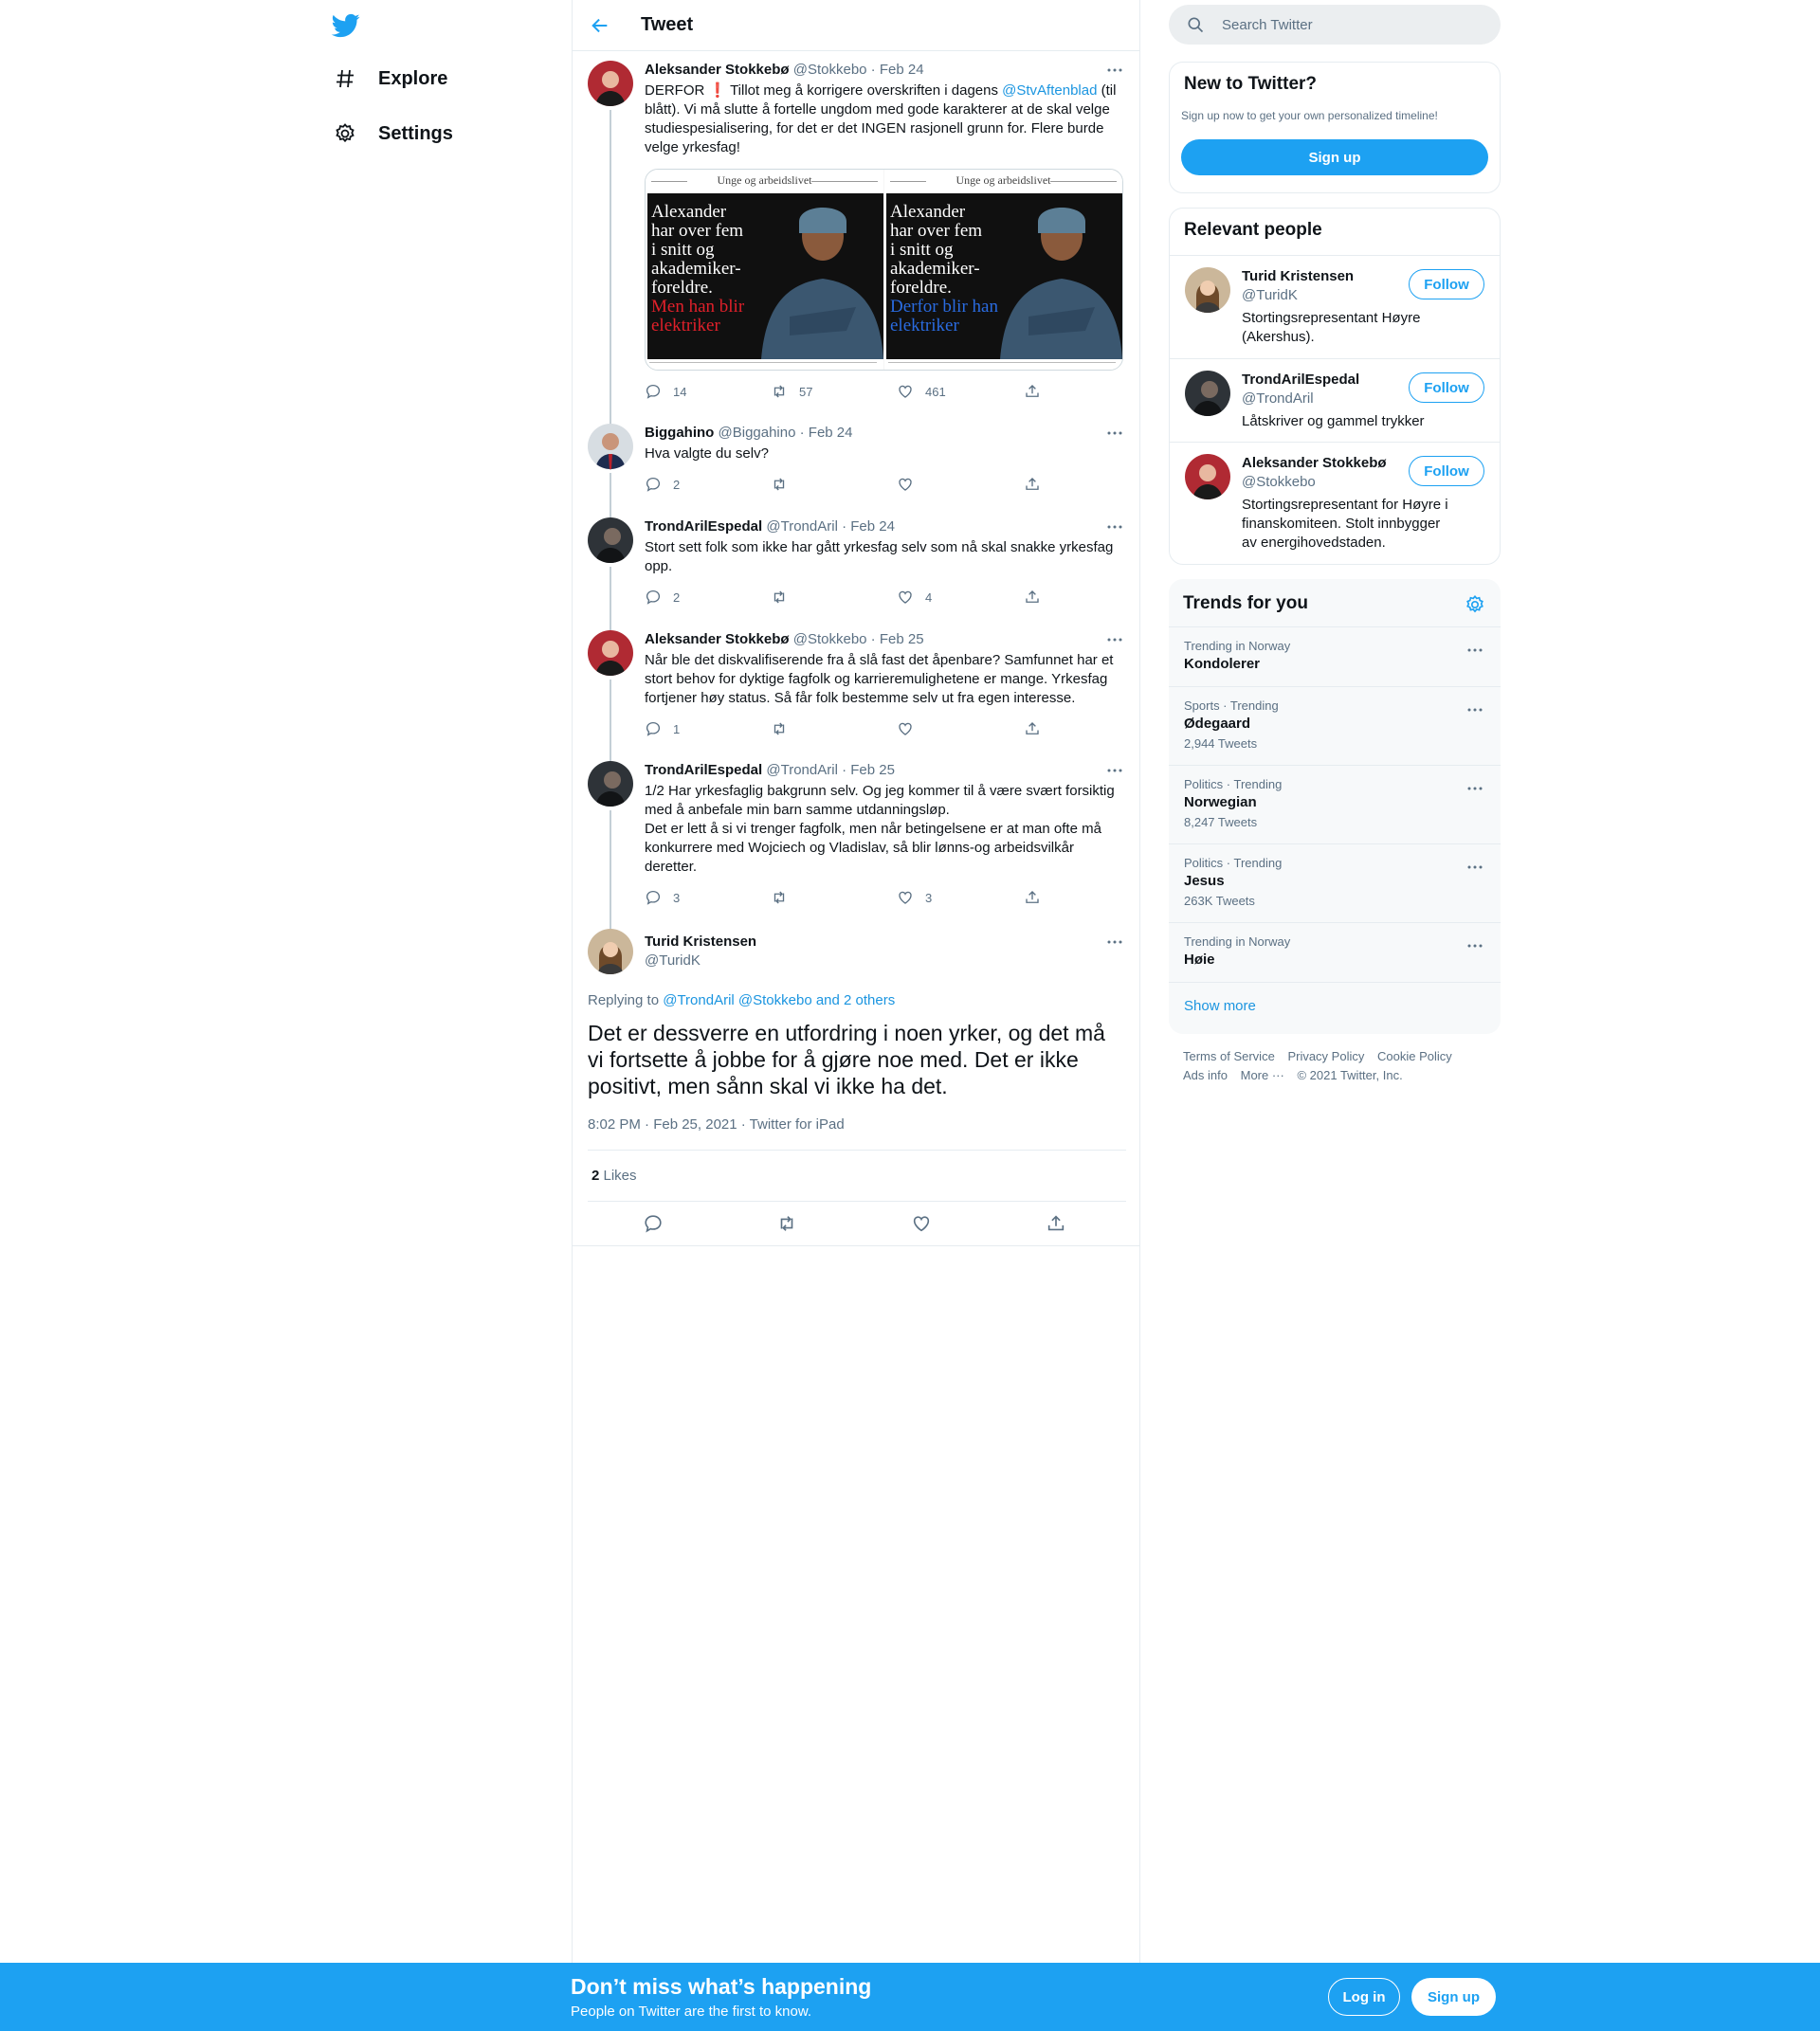 Image resolution: width=1820 pixels, height=2031 pixels. Describe the element at coordinates (1300, 380) in the screenshot. I see `person-name: TrondArilEspedal` at that location.